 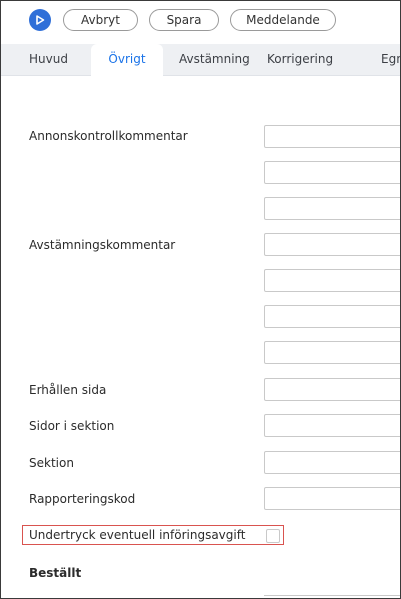 What do you see at coordinates (214, 59) in the screenshot?
I see `tab-avstamning: Avstämning` at bounding box center [214, 59].